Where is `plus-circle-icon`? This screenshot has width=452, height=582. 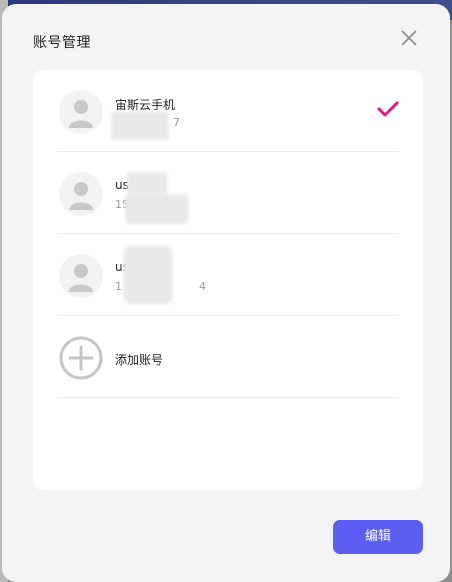 plus-circle-icon is located at coordinates (81, 358).